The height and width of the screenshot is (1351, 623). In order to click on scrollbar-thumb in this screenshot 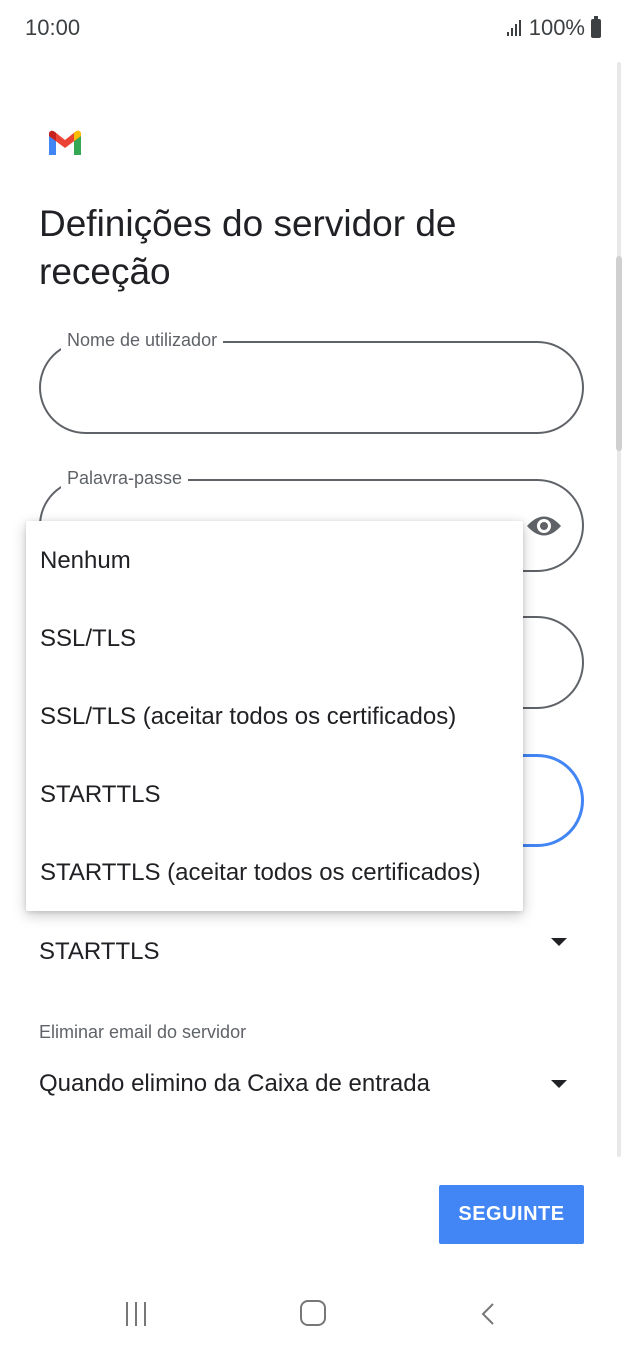, I will do `click(619, 353)`.